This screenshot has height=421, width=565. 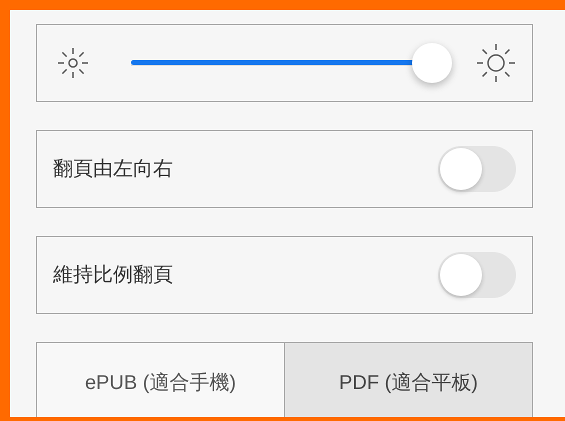 I want to click on bright-sun-icon, so click(x=496, y=63).